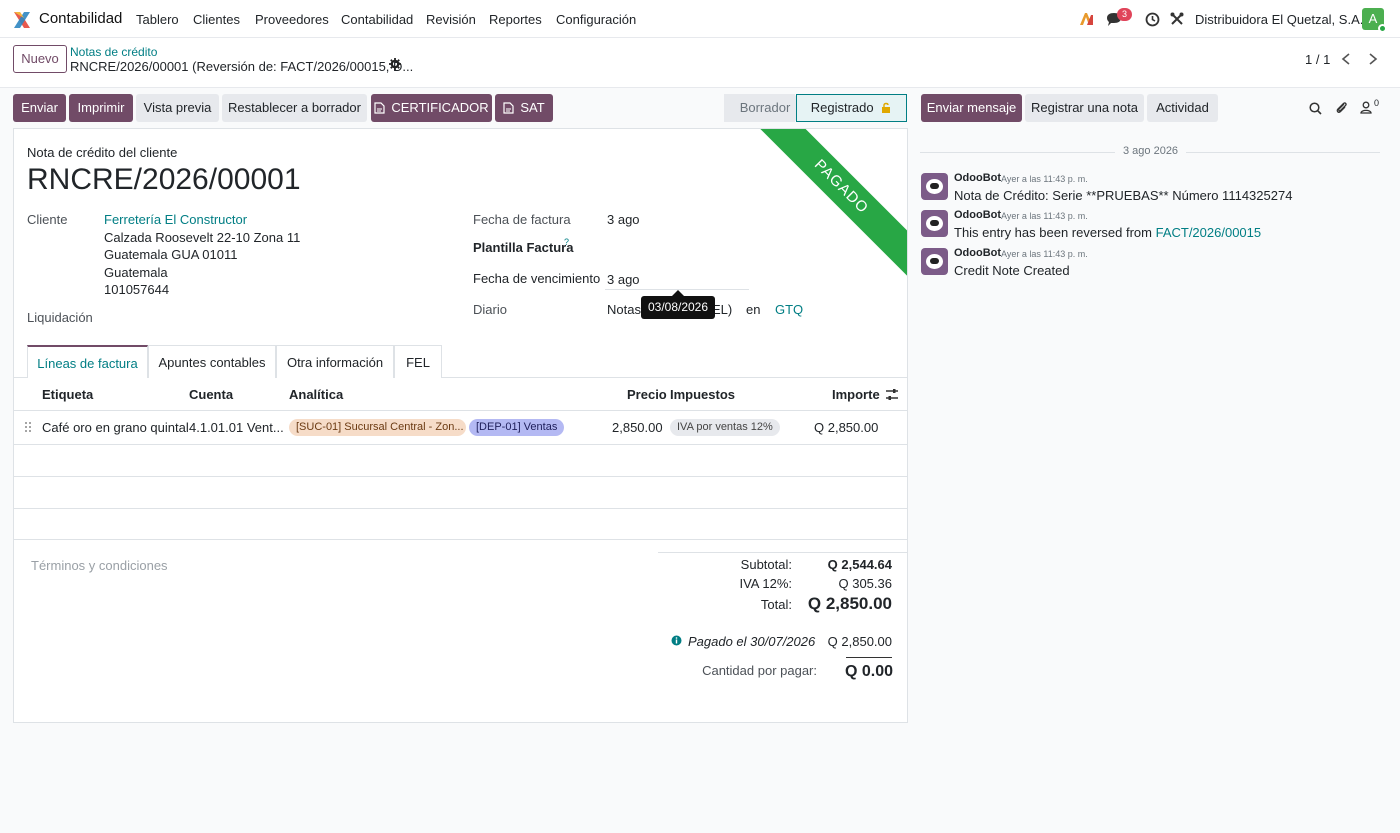  Describe the element at coordinates (537, 278) in the screenshot. I see `due-date-label: Fecha de vencimiento` at that location.